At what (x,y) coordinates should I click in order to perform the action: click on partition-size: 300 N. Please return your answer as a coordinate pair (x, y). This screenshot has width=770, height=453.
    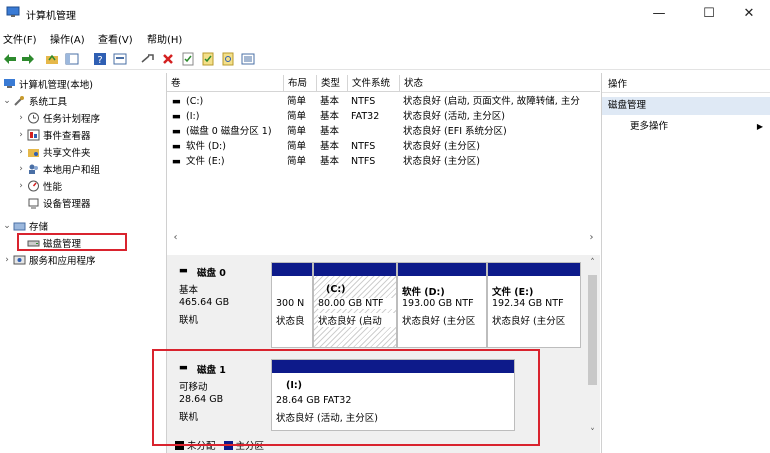
    Looking at the image, I should click on (290, 303).